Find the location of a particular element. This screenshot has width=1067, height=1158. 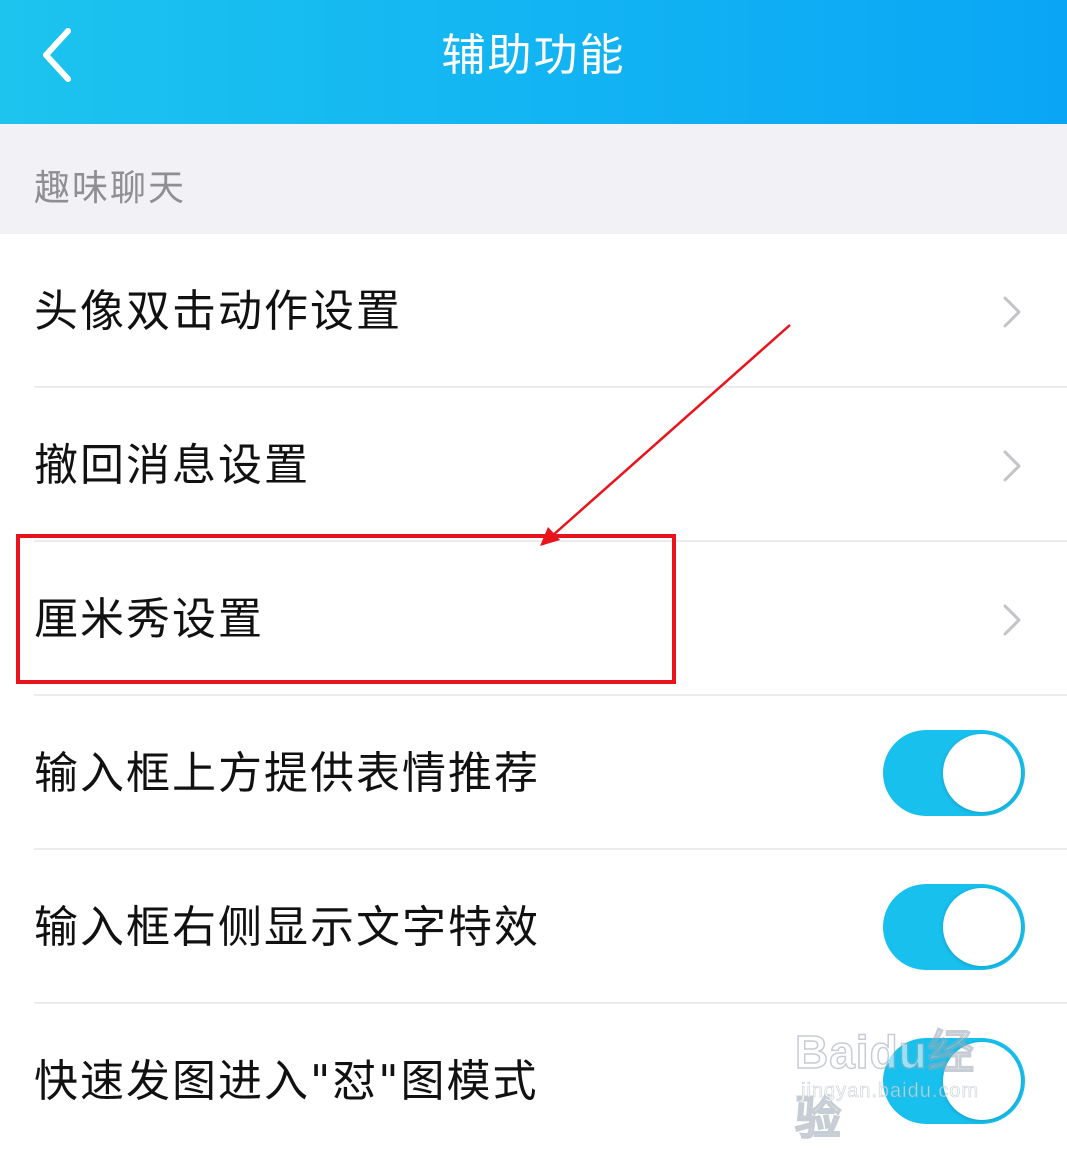

setting-label: 撤回消息设置 is located at coordinates (172, 465).